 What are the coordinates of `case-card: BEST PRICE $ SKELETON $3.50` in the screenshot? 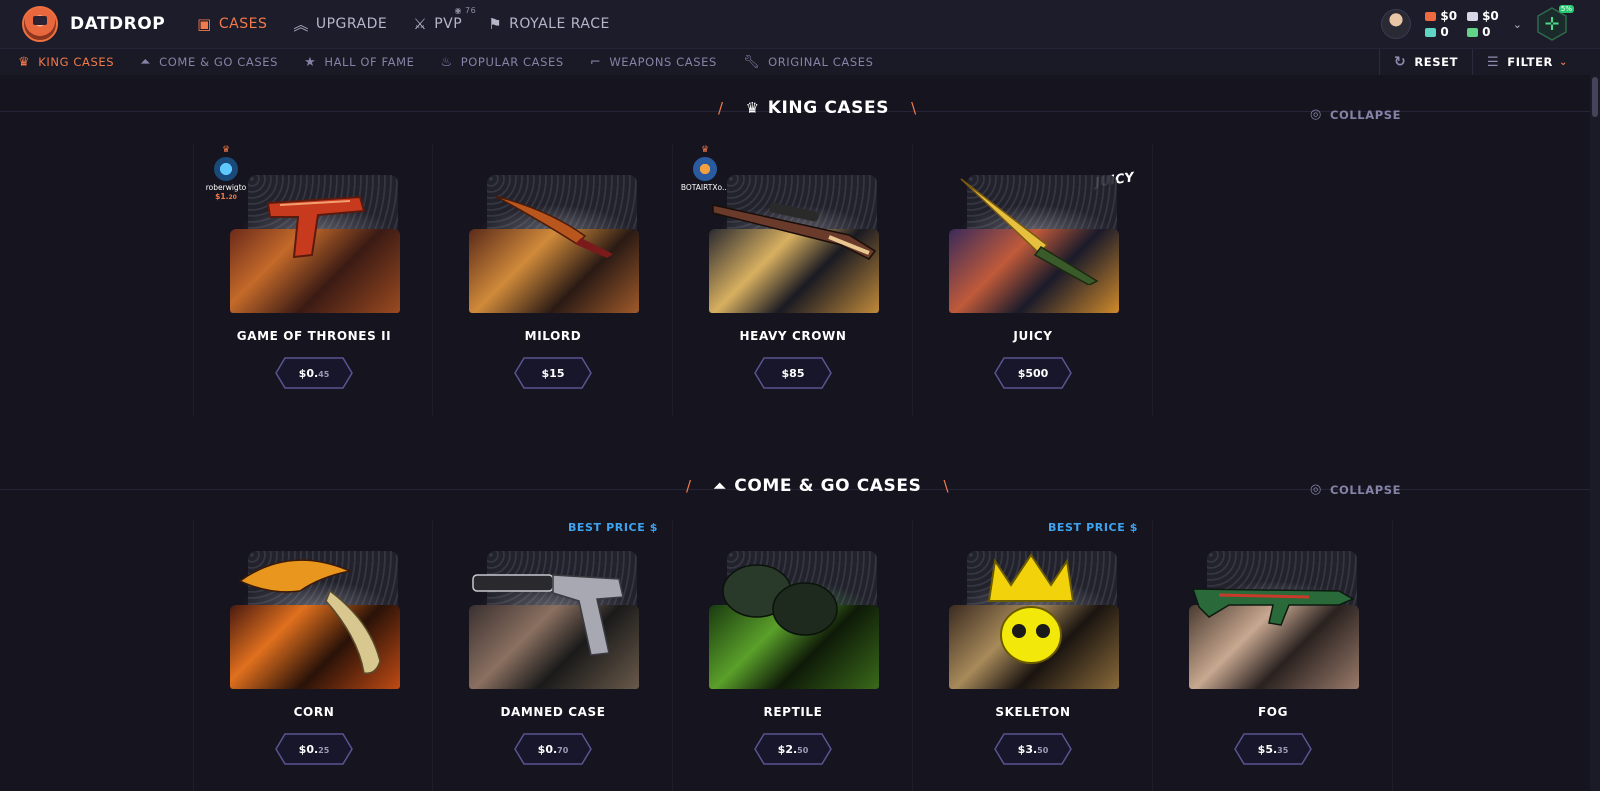 It's located at (1033, 656).